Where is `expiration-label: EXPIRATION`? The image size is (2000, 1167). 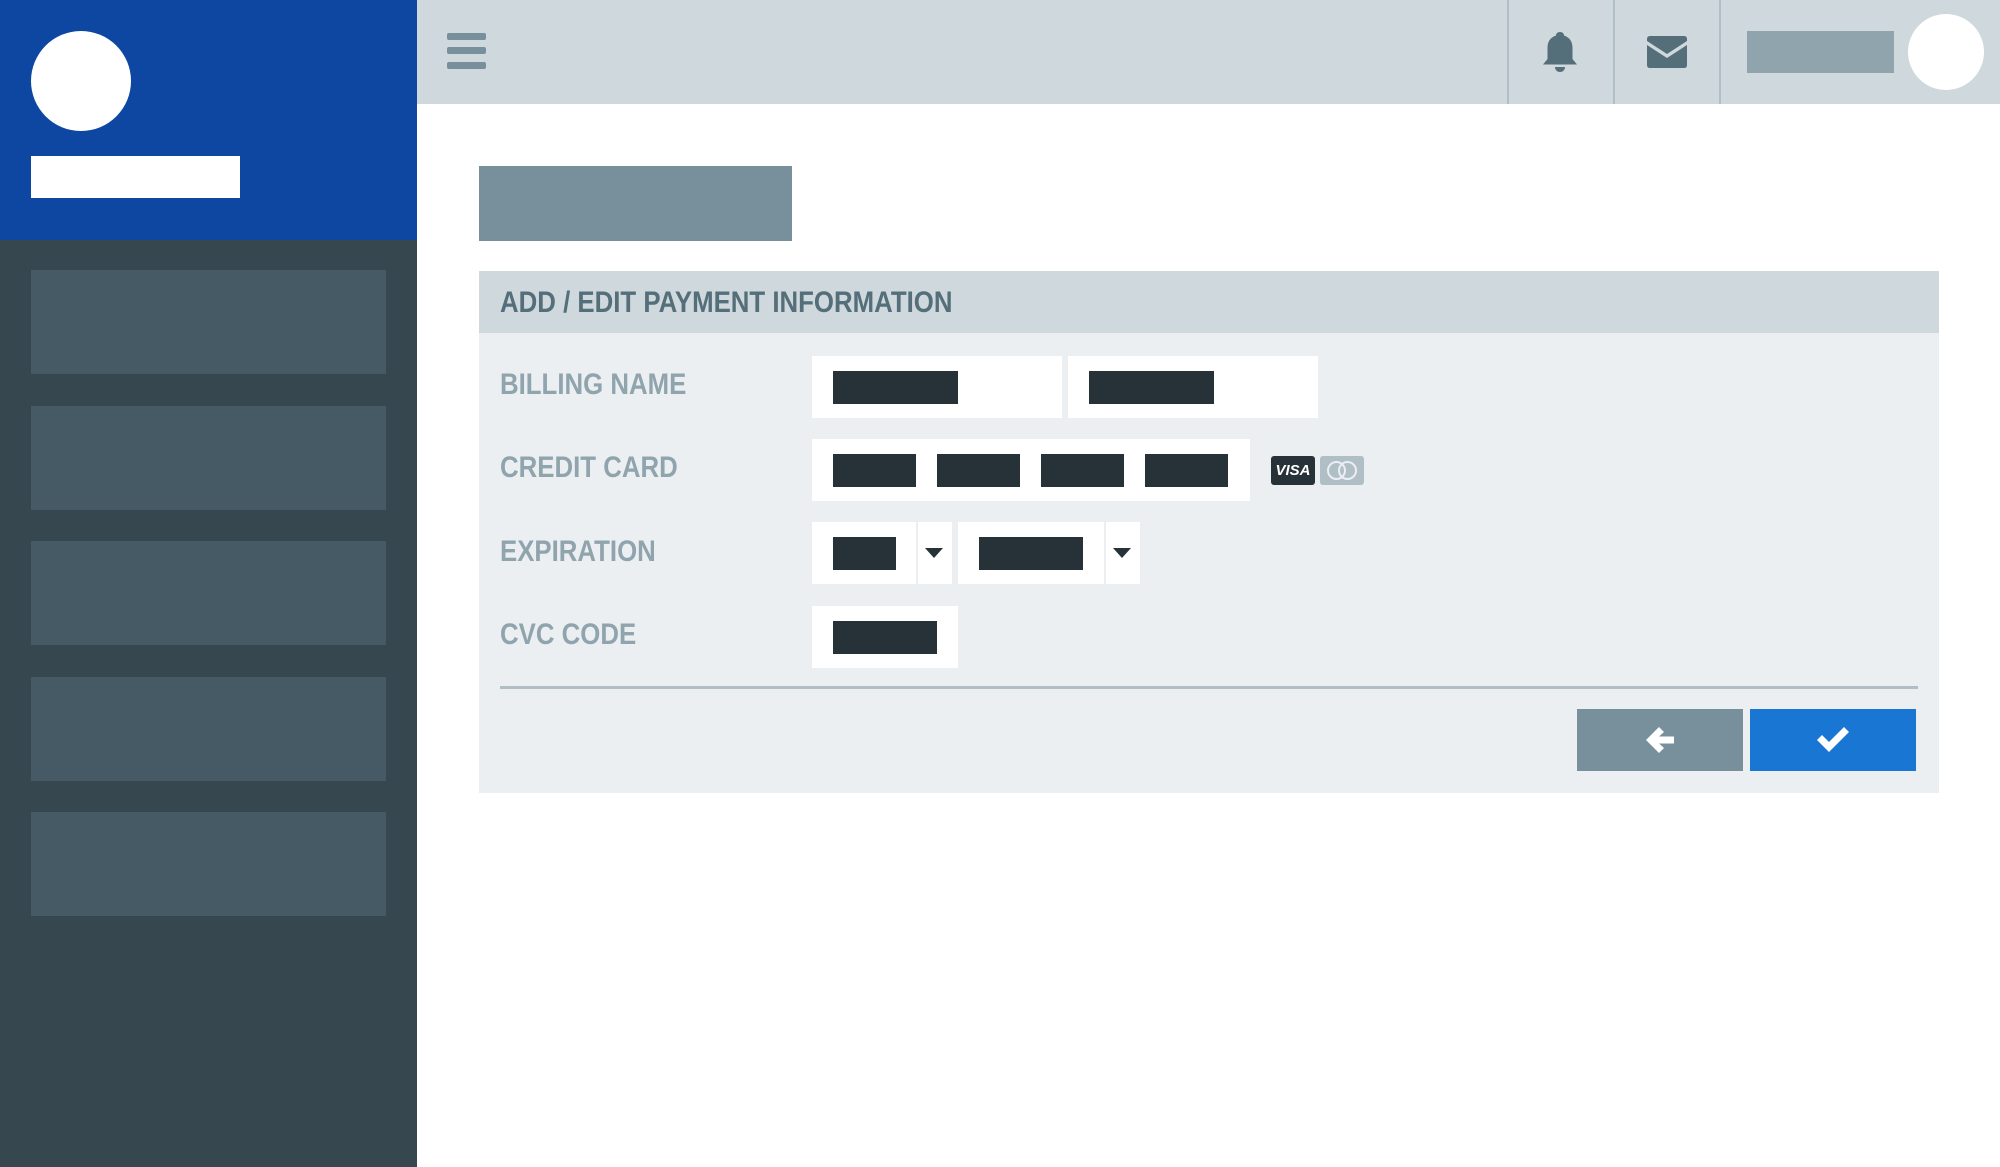 expiration-label: EXPIRATION is located at coordinates (578, 551).